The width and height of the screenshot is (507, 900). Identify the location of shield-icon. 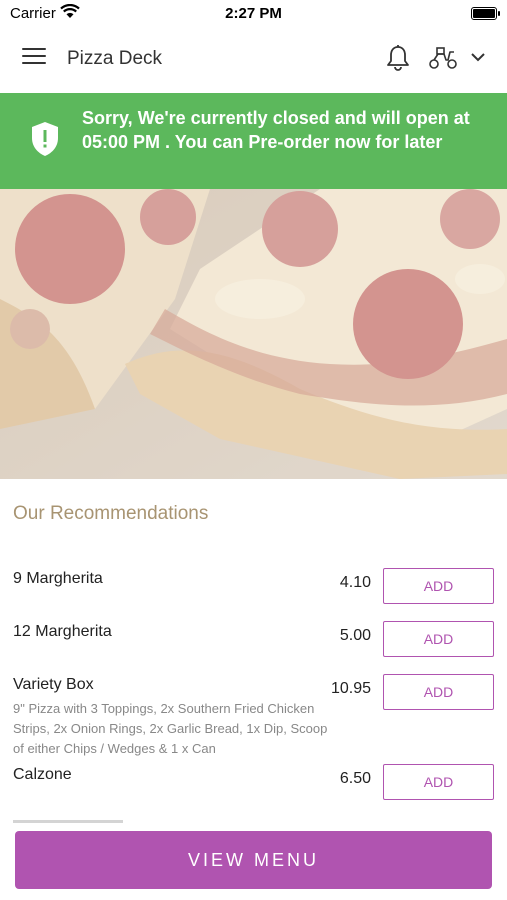
(45, 139).